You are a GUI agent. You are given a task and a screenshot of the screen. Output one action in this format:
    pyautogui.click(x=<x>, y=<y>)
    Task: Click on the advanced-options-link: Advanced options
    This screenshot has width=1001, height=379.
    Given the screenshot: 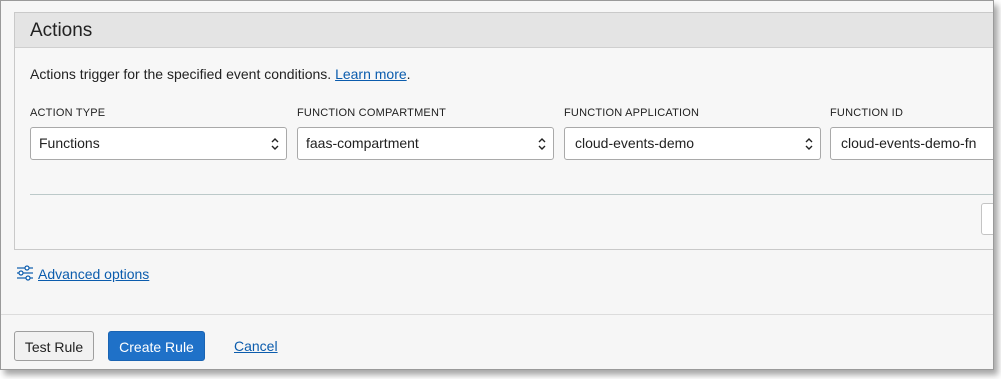 What is the action you would take?
    pyautogui.click(x=93, y=274)
    